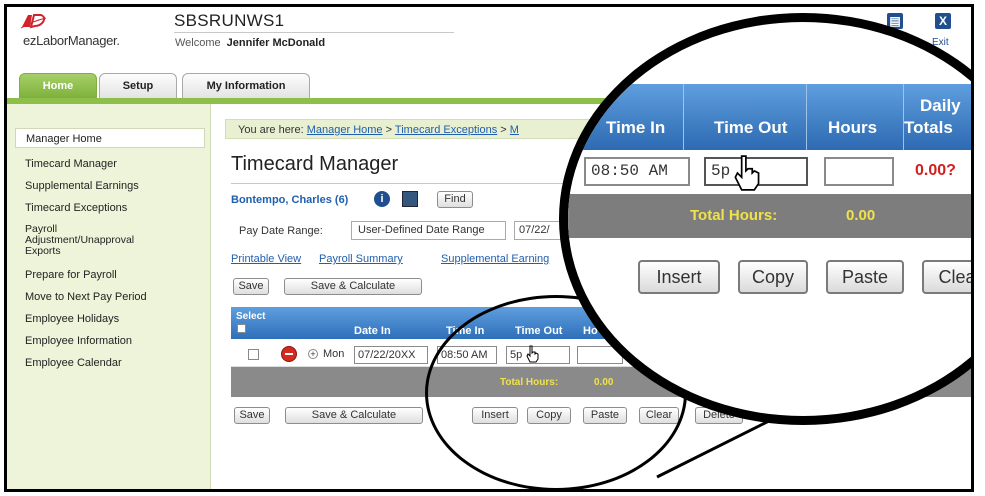 The image size is (985, 496). What do you see at coordinates (289, 200) in the screenshot?
I see `employee-name-link: Bontempo, Charles (6)` at bounding box center [289, 200].